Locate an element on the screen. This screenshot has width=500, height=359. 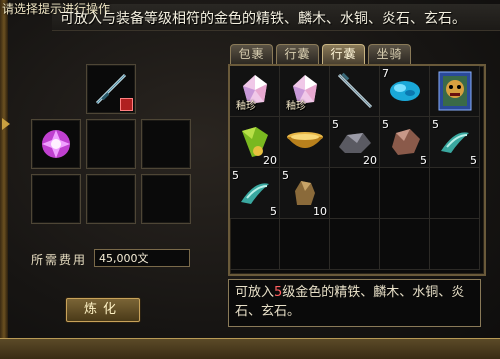
blue-stone-icon is located at coordinates (404, 91).